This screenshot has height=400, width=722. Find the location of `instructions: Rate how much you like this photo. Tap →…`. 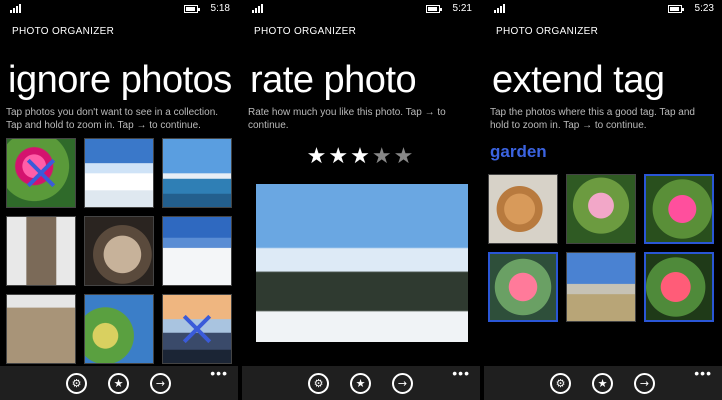

instructions: Rate how much you like this photo. Tap →… is located at coordinates (347, 119).